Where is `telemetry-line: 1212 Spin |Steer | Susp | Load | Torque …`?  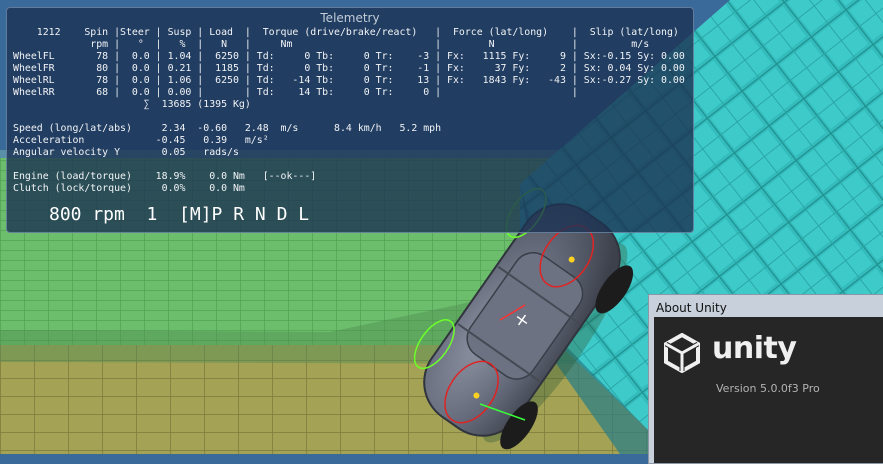
telemetry-line: 1212 Spin |Steer | Susp | Load | Torque … is located at coordinates (346, 32).